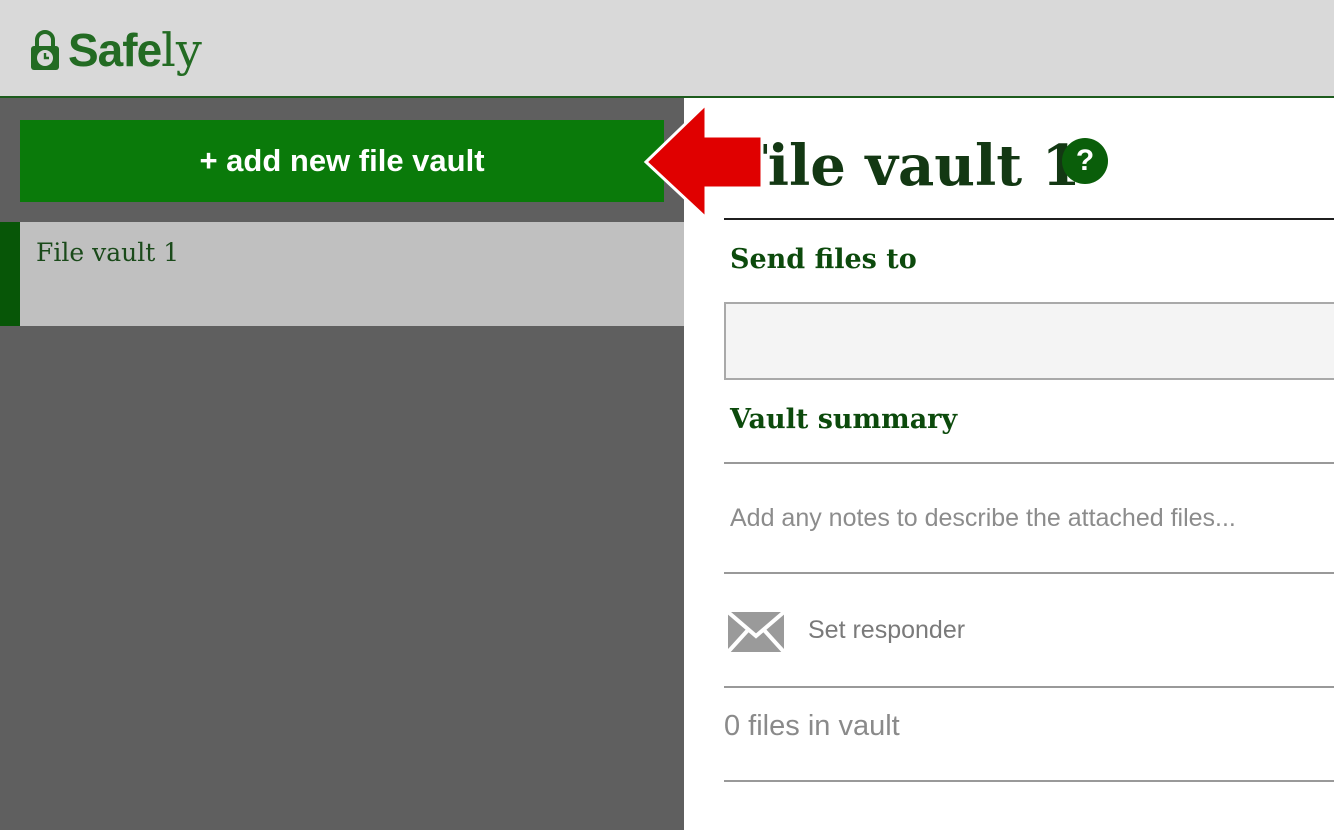 This screenshot has height=830, width=1334. What do you see at coordinates (812, 726) in the screenshot?
I see `files-count: 0 files in vault` at bounding box center [812, 726].